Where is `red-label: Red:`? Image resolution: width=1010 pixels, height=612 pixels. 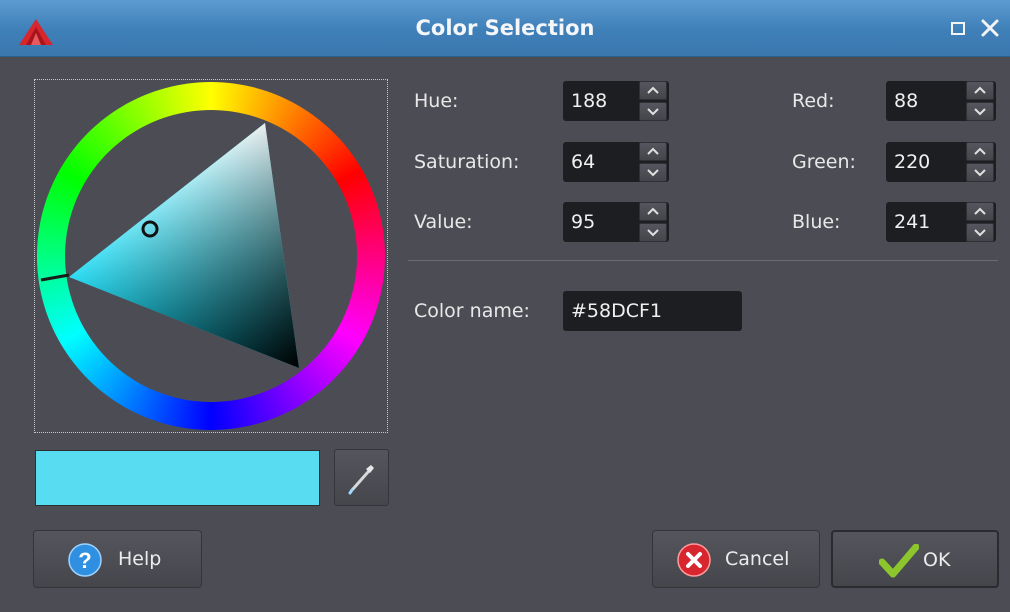
red-label: Red: is located at coordinates (813, 101).